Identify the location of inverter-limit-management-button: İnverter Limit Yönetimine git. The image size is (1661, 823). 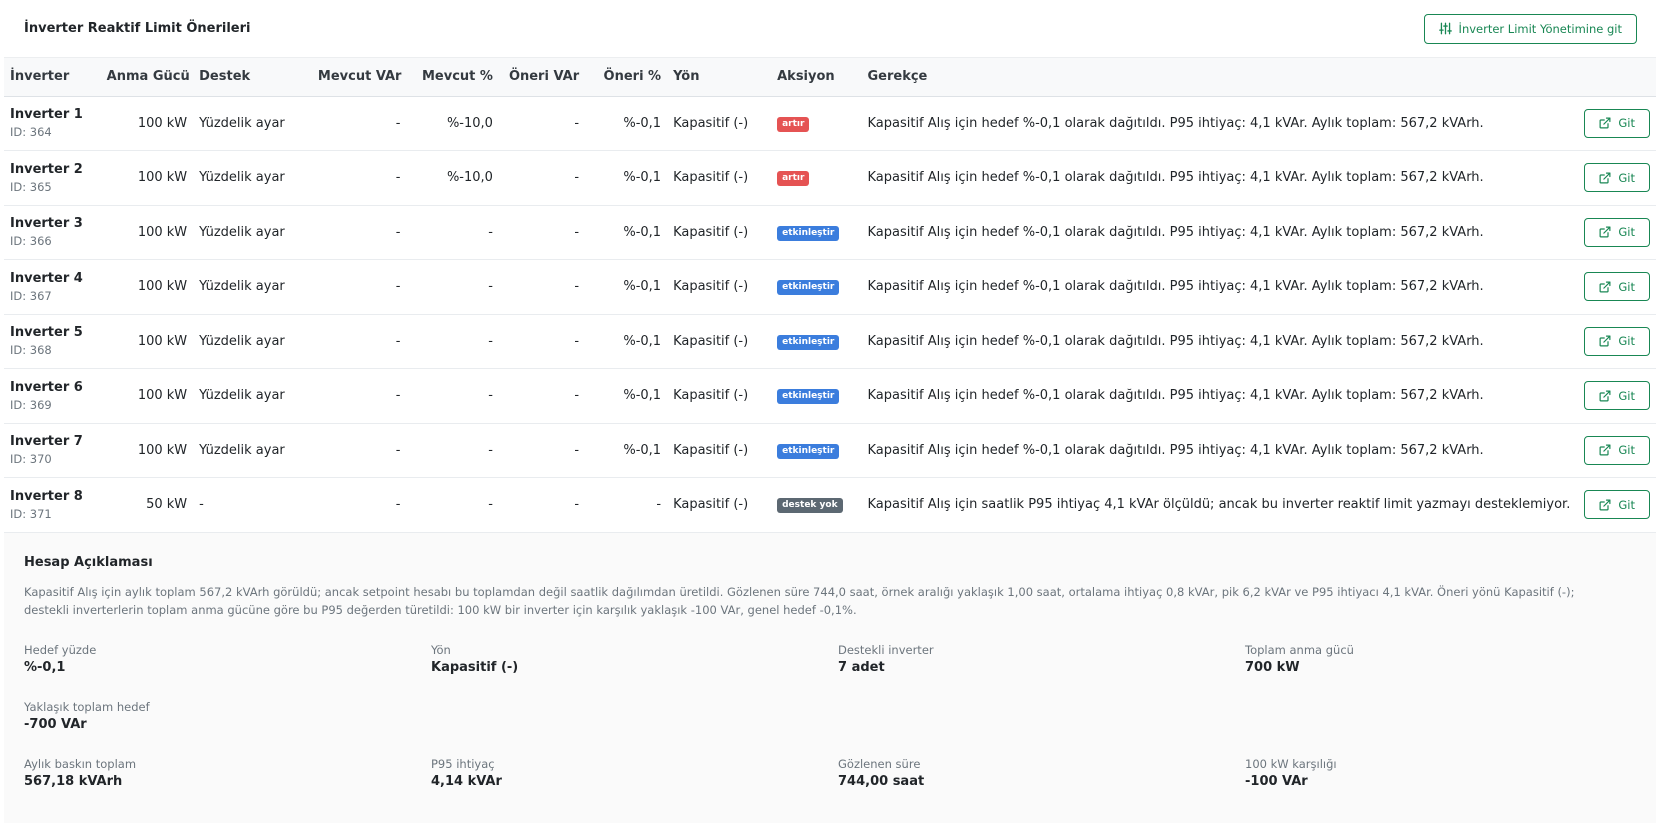
(1530, 28).